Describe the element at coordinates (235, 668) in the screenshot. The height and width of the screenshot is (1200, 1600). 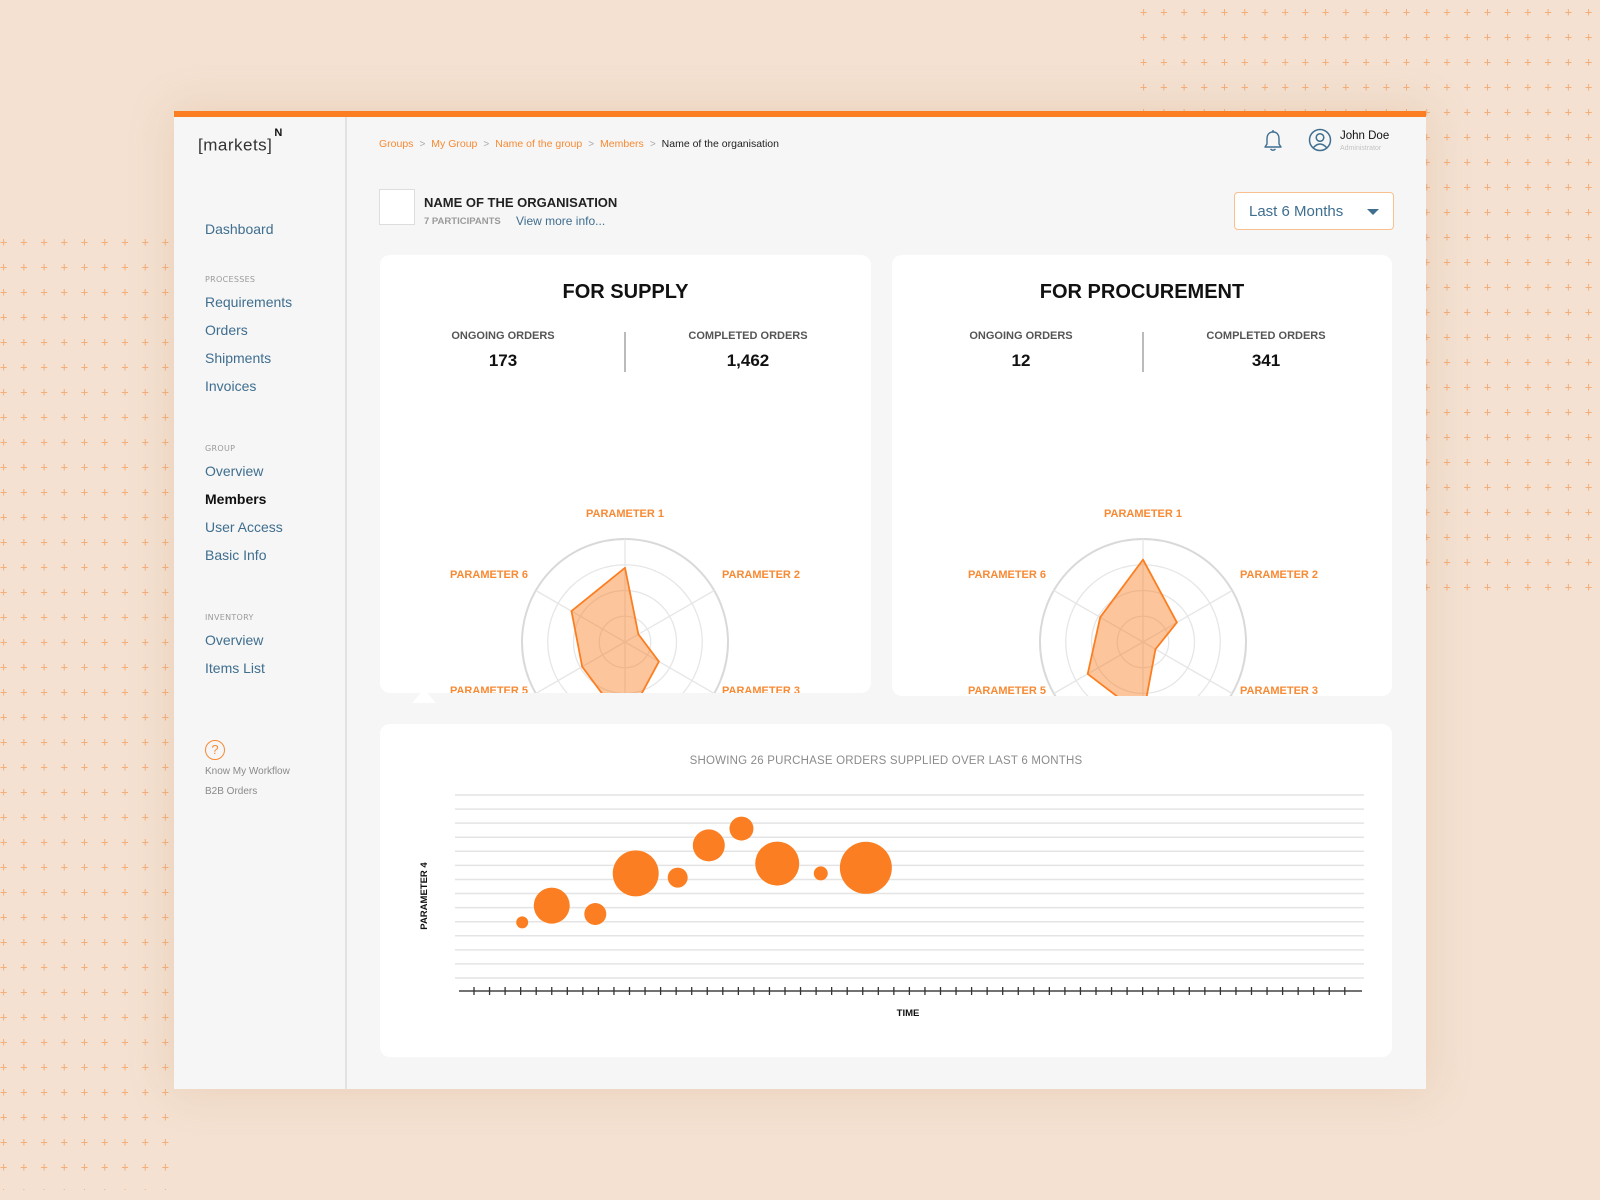
I see `sidebar-item-items-list: Items List` at that location.